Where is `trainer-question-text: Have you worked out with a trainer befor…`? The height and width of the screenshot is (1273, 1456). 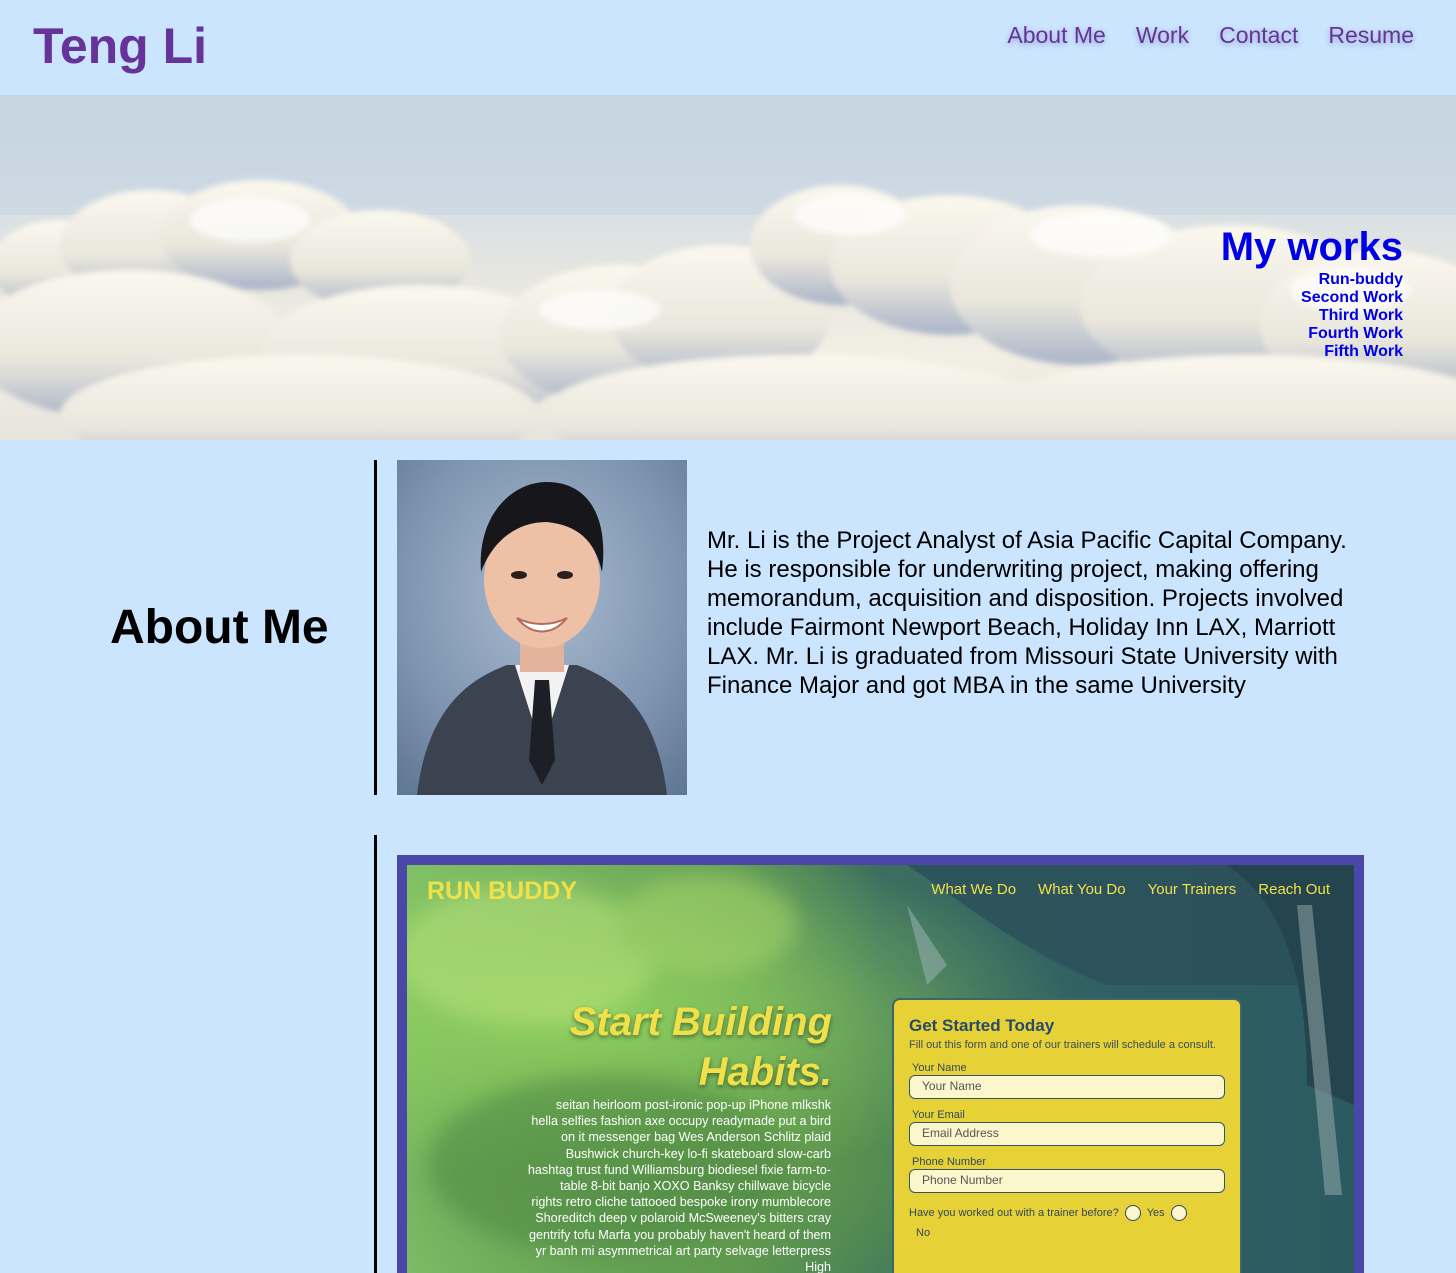
trainer-question-text: Have you worked out with a trainer befor… is located at coordinates (1014, 1213).